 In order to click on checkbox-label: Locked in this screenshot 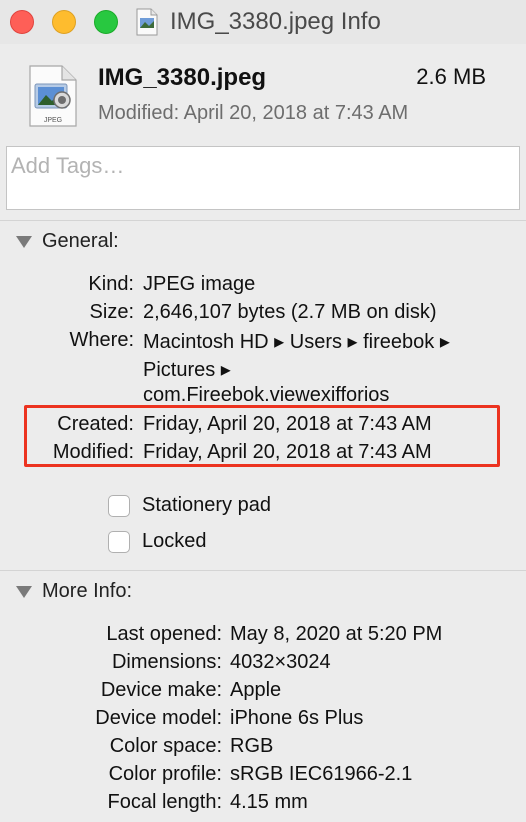, I will do `click(174, 541)`.